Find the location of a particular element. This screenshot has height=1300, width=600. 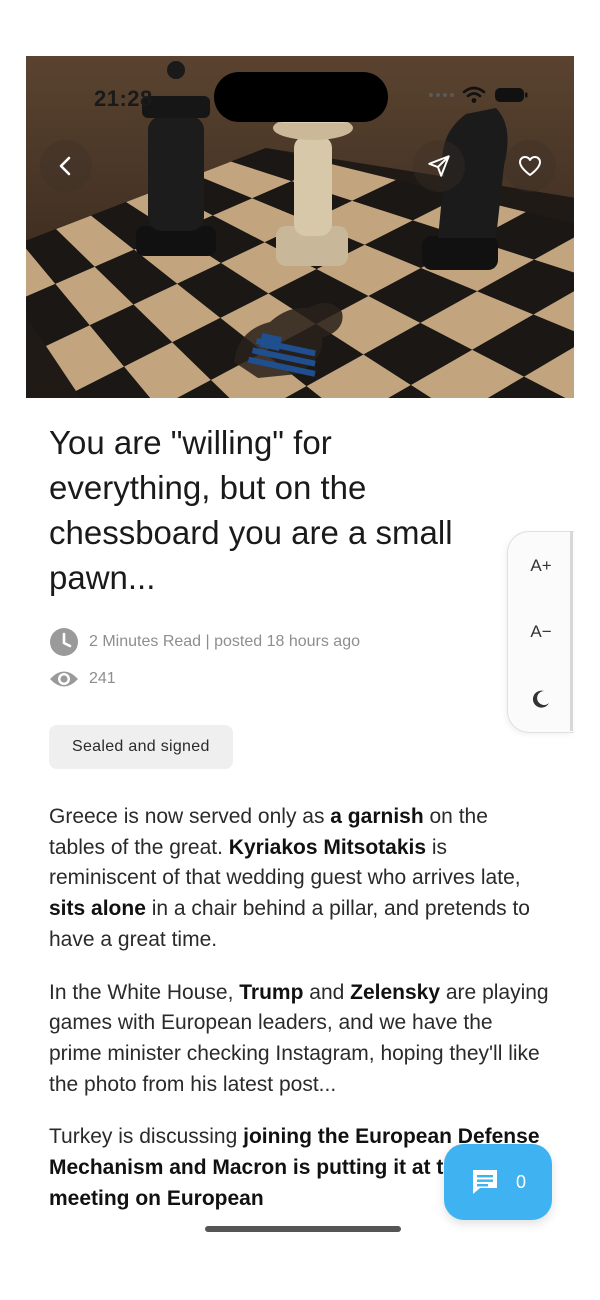

heart-icon is located at coordinates (530, 166).